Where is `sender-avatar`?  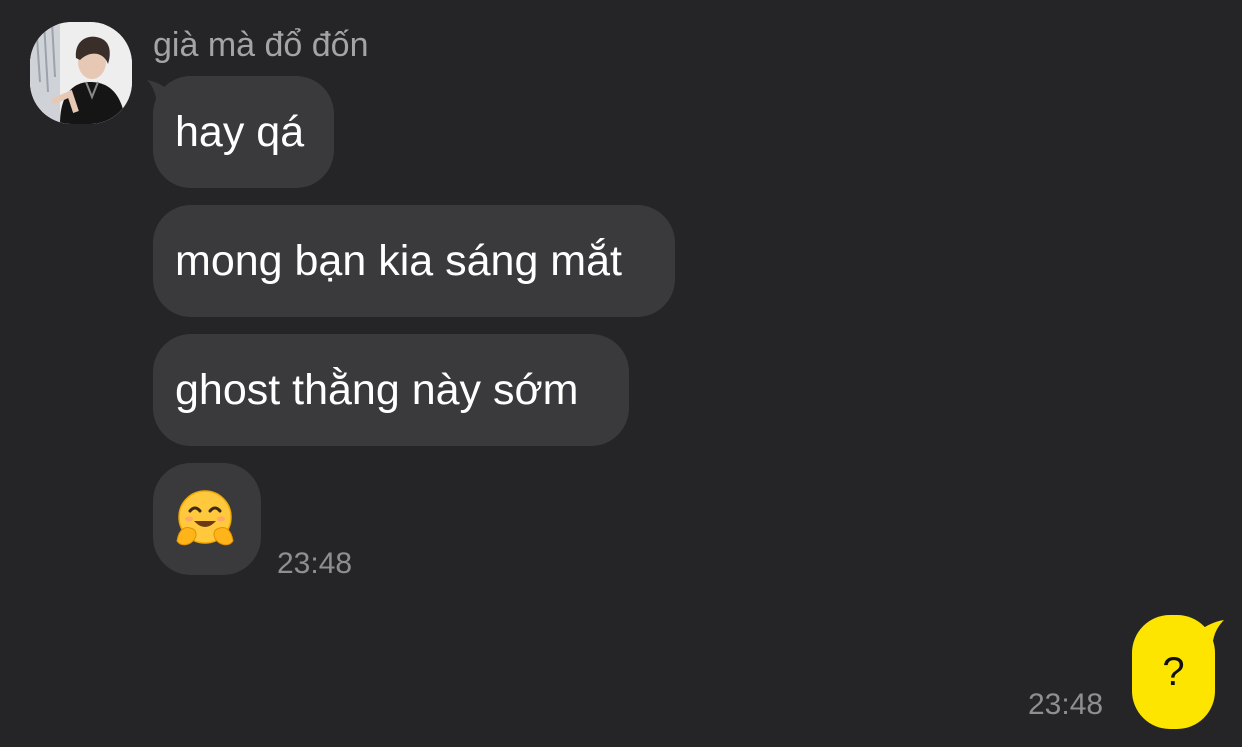
sender-avatar is located at coordinates (81, 73).